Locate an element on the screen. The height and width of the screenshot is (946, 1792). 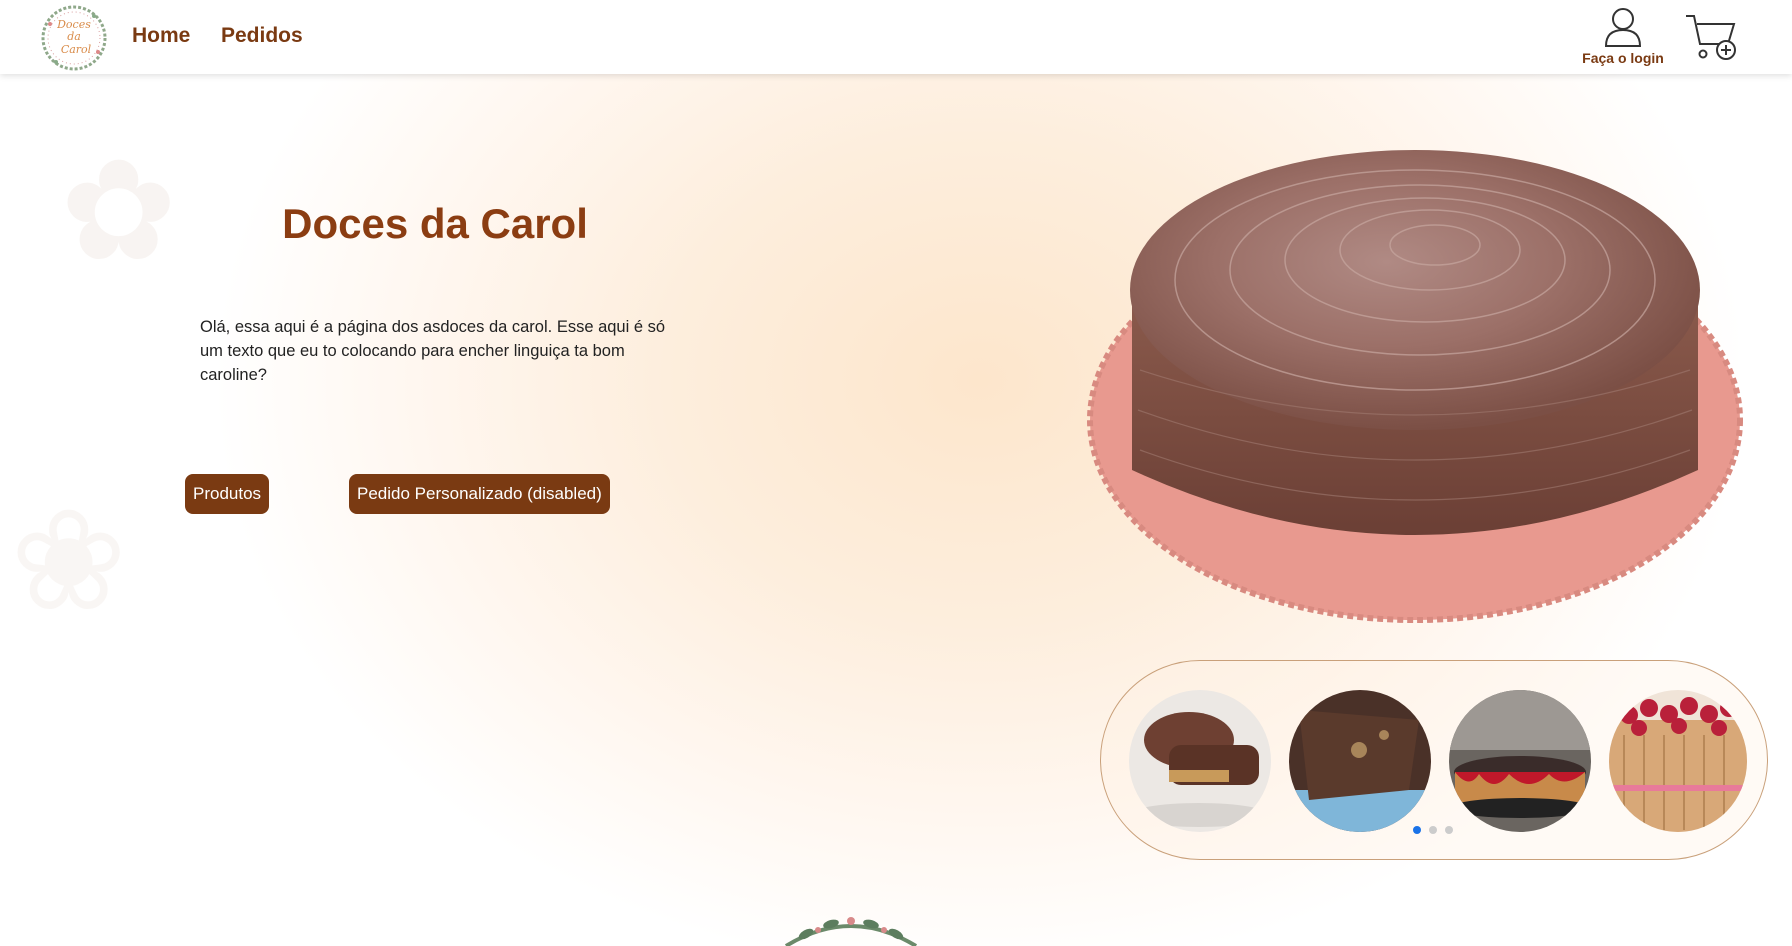
top-navbar: Doces da Carol Home Pedidos Faça o login is located at coordinates (896, 37).